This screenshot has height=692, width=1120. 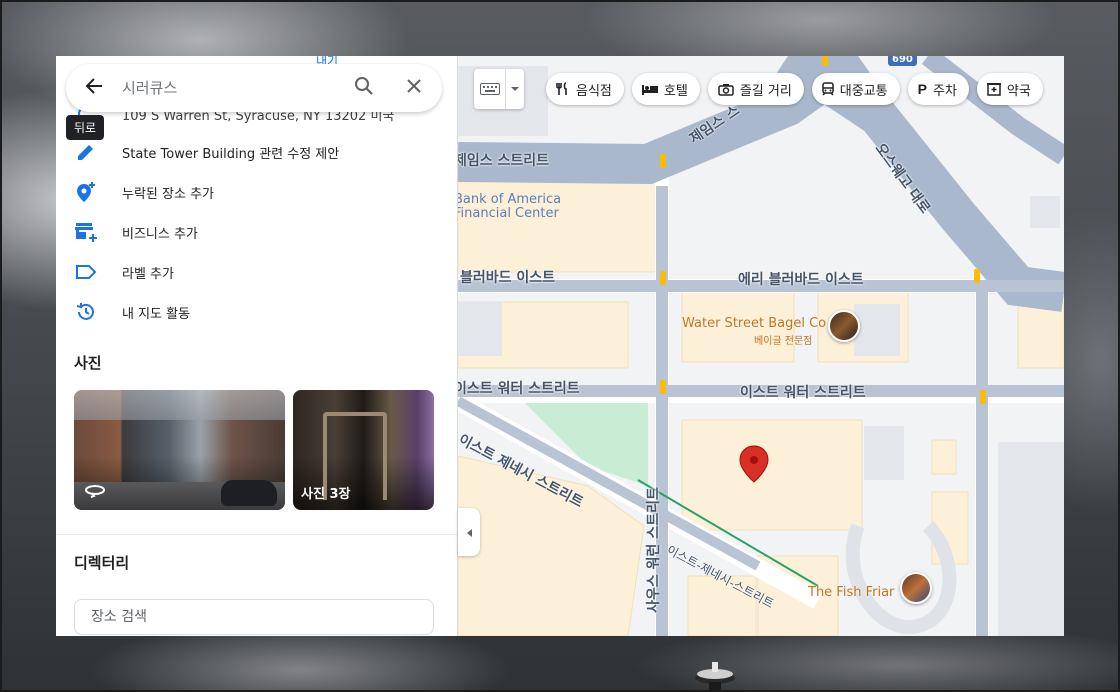 What do you see at coordinates (519, 389) in the screenshot?
I see `street-label-water-left: 이스트 워터 스트리트` at bounding box center [519, 389].